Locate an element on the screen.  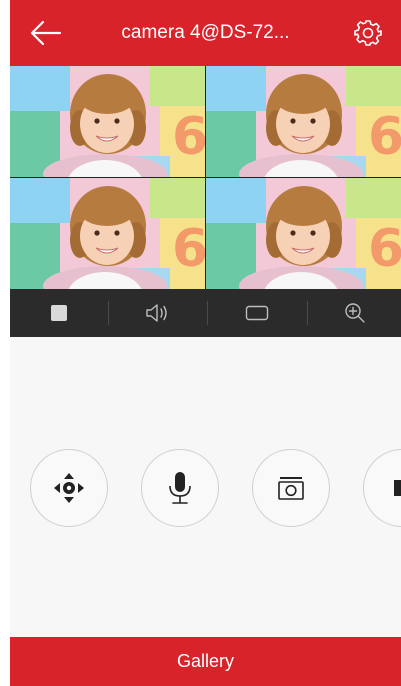
gear-icon is located at coordinates (368, 33).